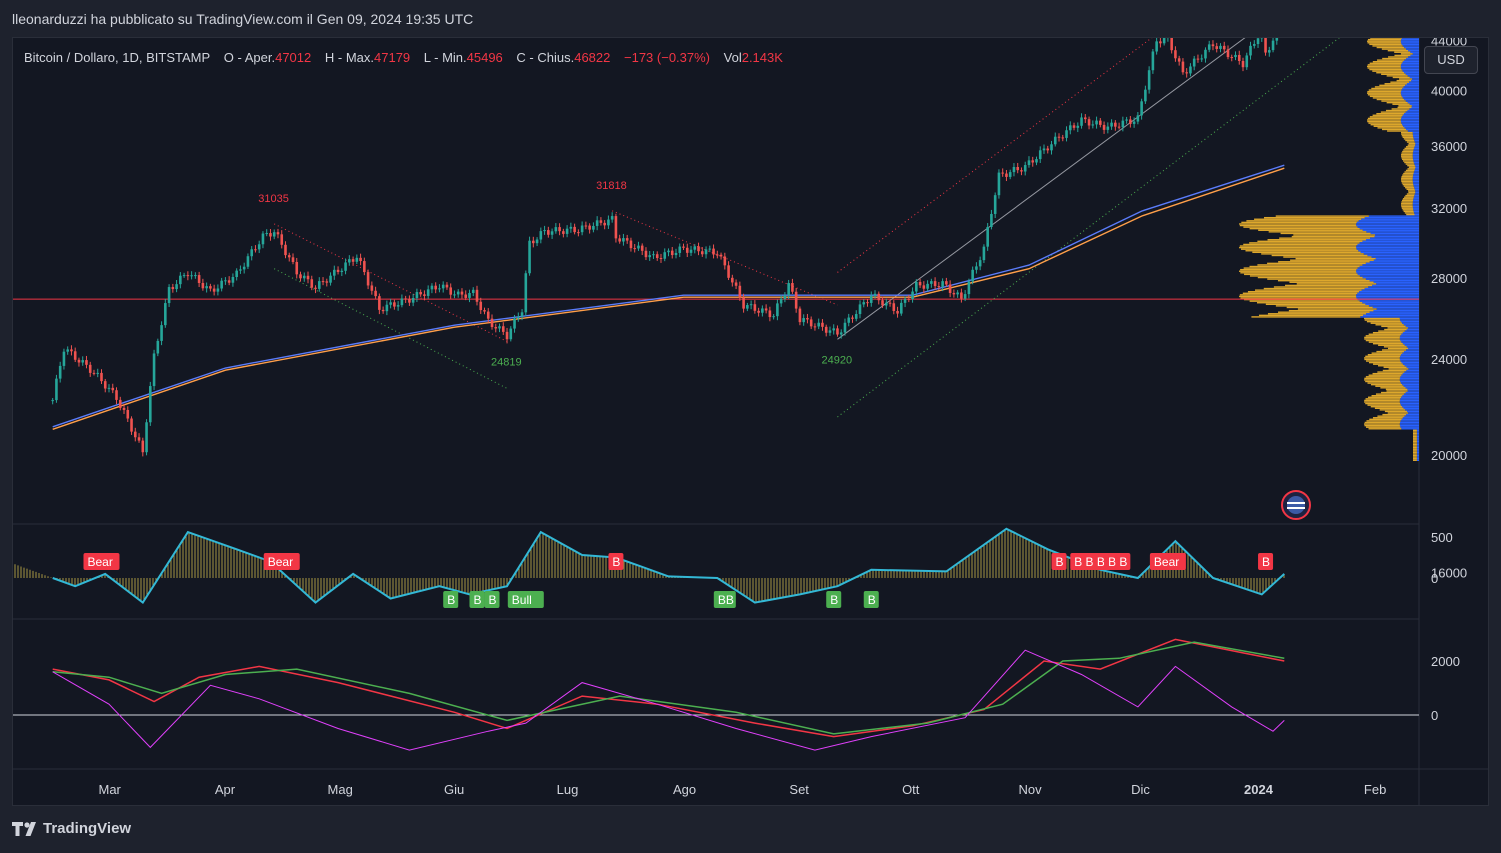  What do you see at coordinates (1451, 60) in the screenshot?
I see `currency-button: USD` at bounding box center [1451, 60].